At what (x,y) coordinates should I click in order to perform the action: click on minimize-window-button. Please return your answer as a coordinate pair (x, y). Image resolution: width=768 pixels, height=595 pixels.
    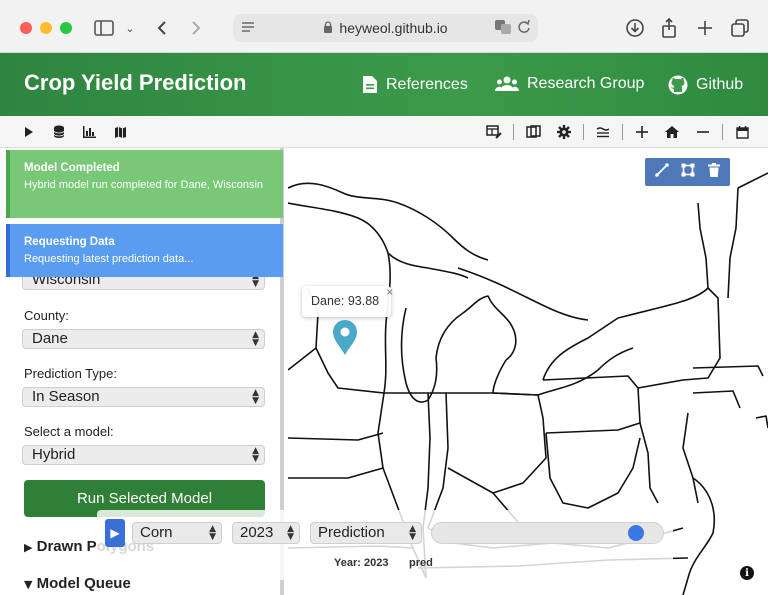
    Looking at the image, I should click on (46, 28).